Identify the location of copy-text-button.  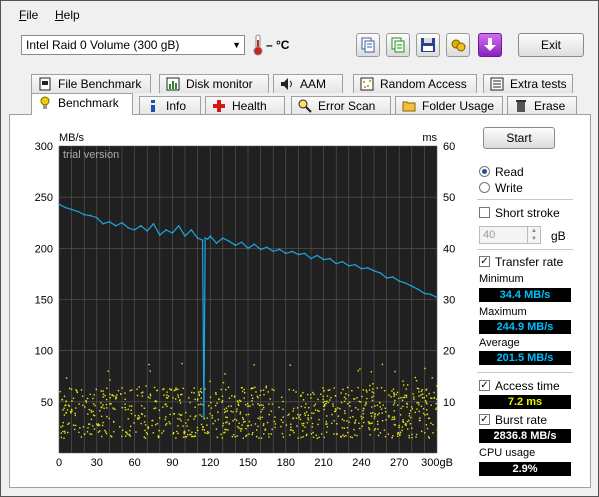
(398, 45).